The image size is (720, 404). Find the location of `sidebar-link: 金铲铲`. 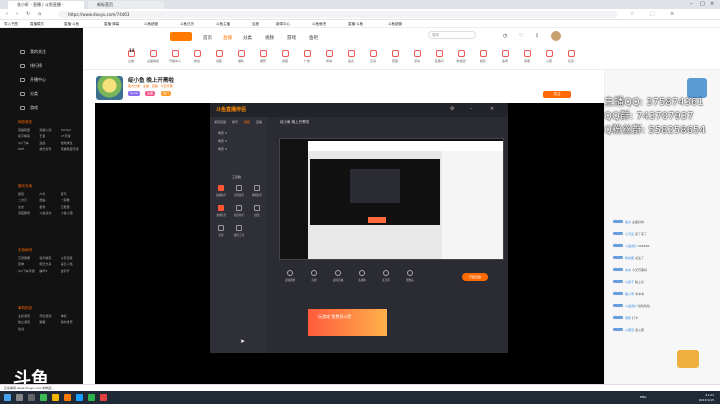

sidebar-link: 金铲铲 is located at coordinates (71, 271).